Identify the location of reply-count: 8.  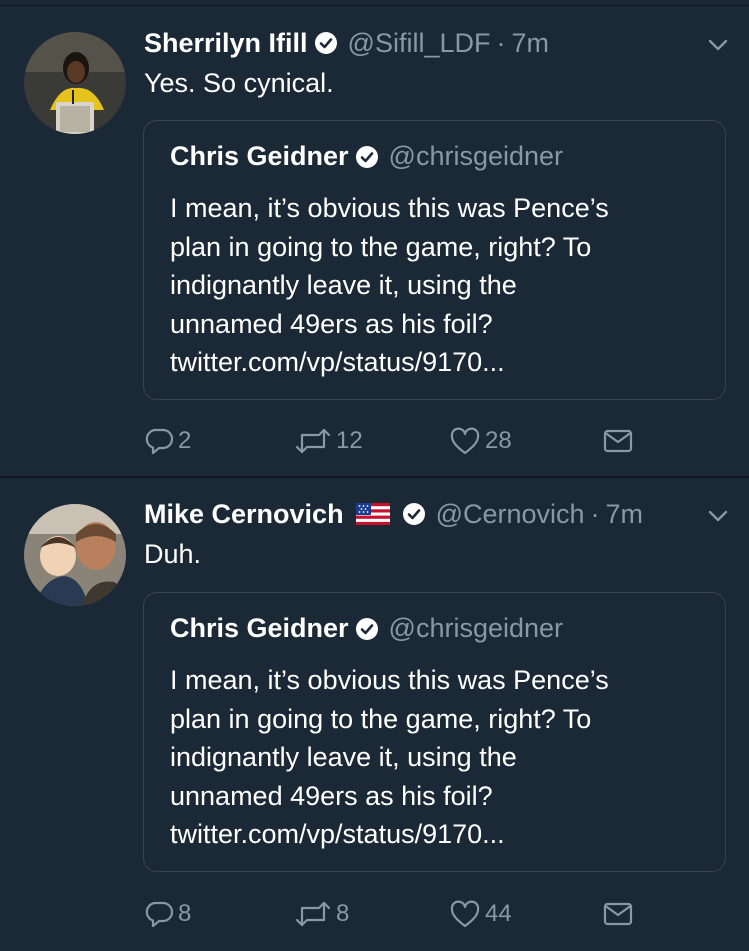
(185, 913).